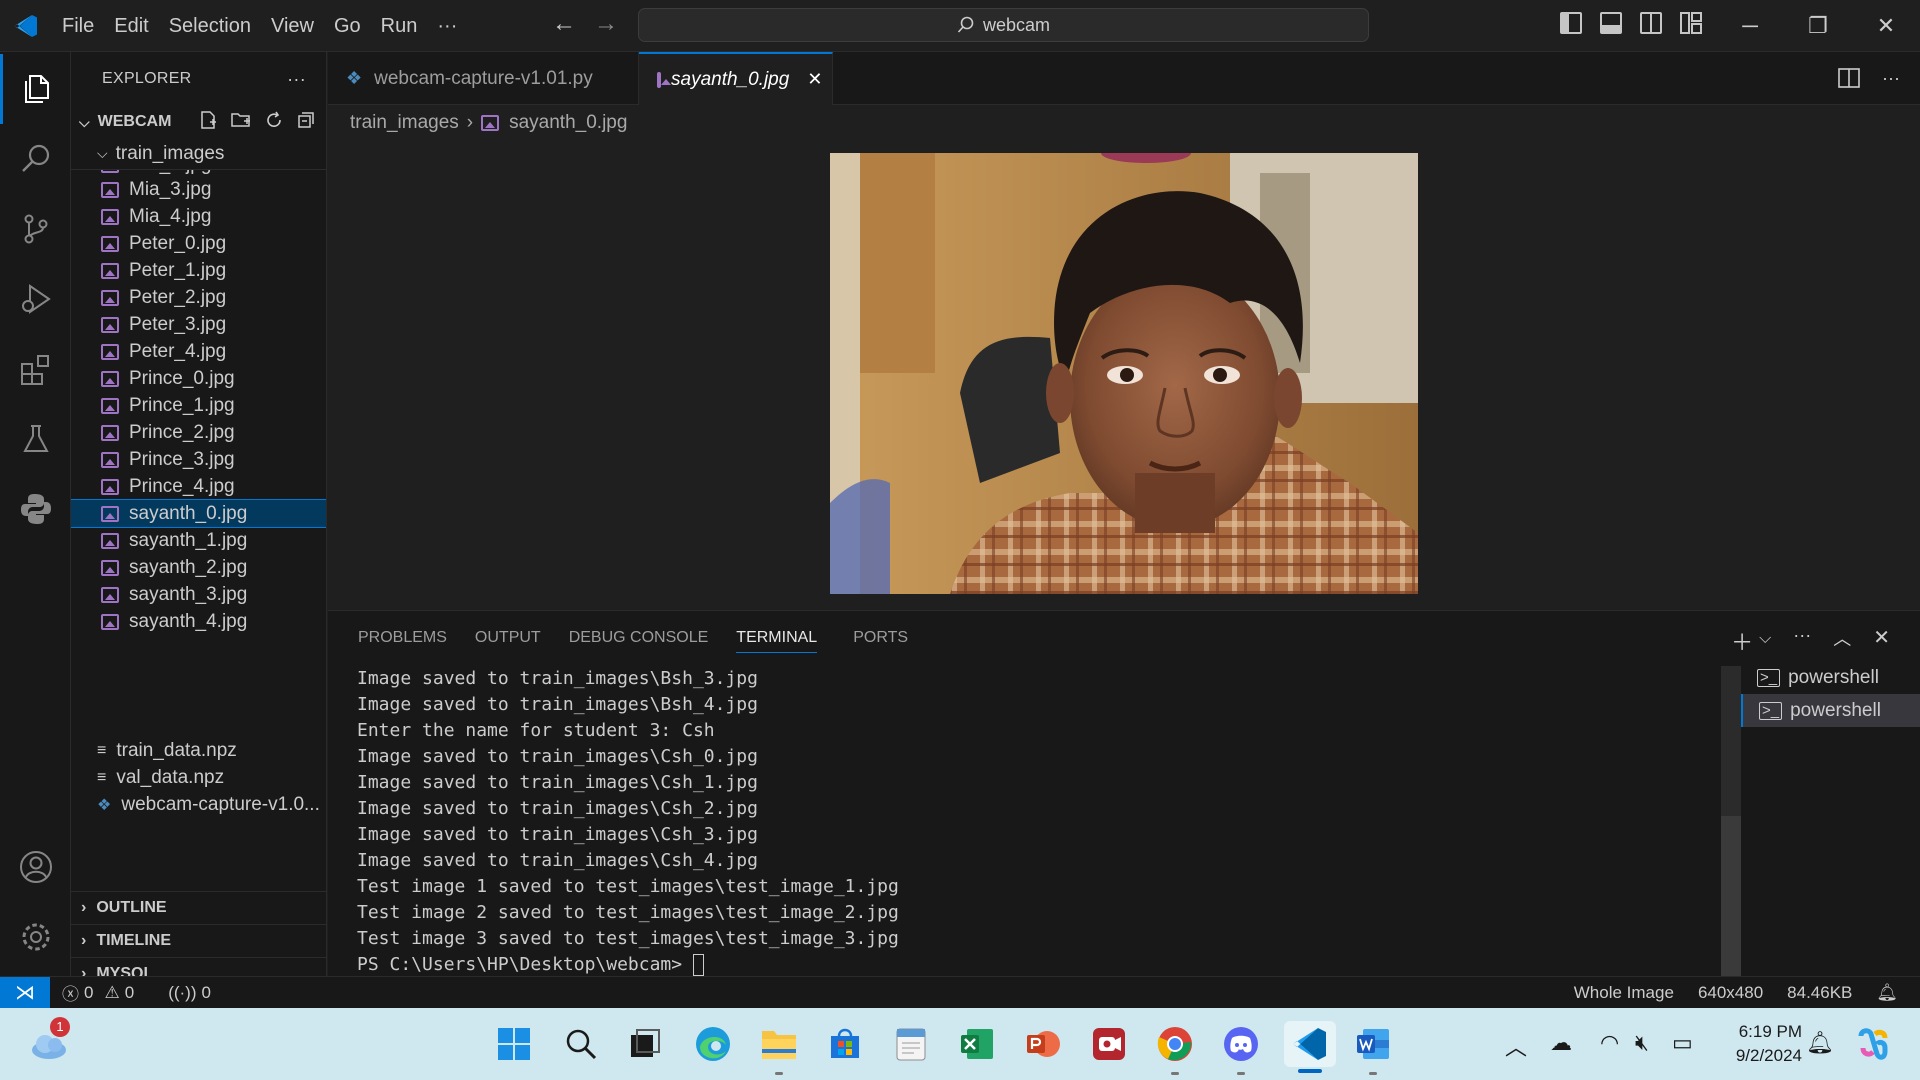 The width and height of the screenshot is (1920, 1080). What do you see at coordinates (292, 26) in the screenshot?
I see `menu-view: View` at bounding box center [292, 26].